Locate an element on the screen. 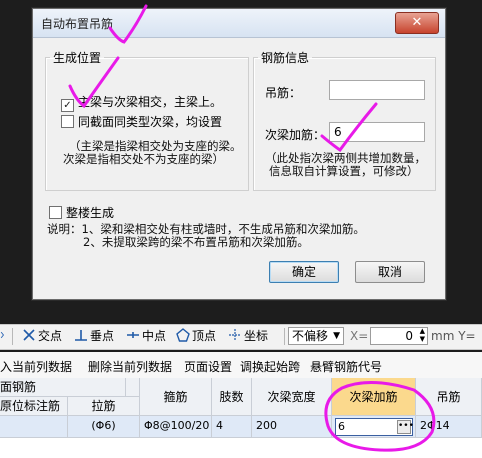 This screenshot has width=482, height=458. midpoint-icon is located at coordinates (133, 335).